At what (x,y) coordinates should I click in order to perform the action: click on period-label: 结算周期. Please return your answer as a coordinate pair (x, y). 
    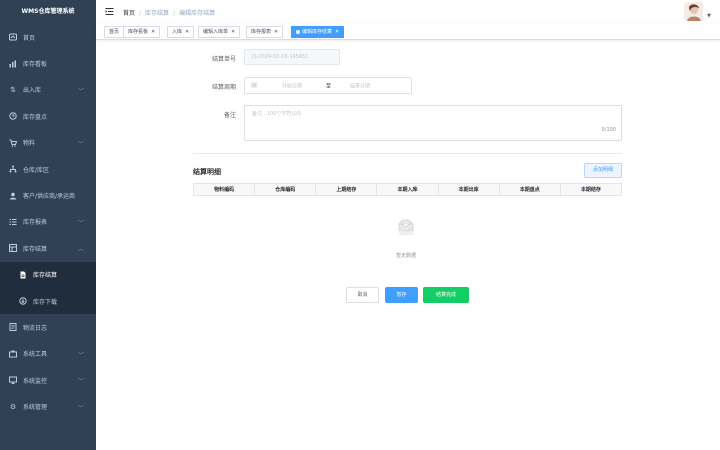
    Looking at the image, I should click on (223, 87).